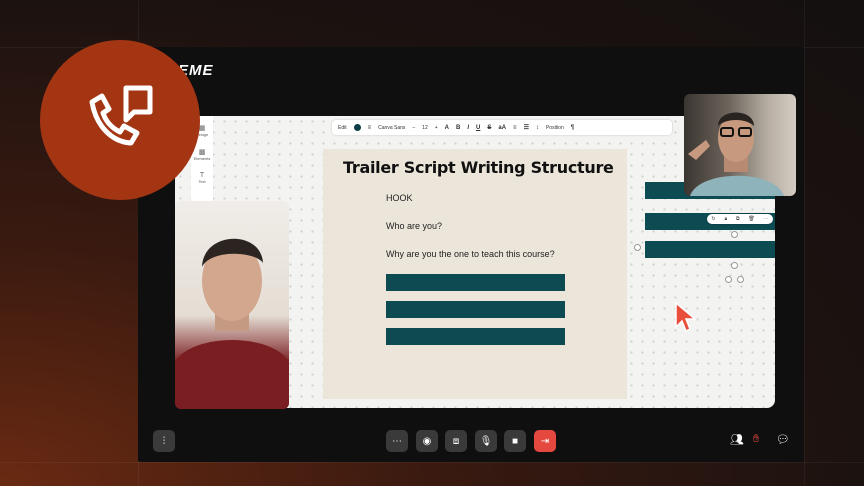 This screenshot has height=486, width=864. What do you see at coordinates (202, 154) in the screenshot?
I see `rail-item-elements: ▩ Elements` at bounding box center [202, 154].